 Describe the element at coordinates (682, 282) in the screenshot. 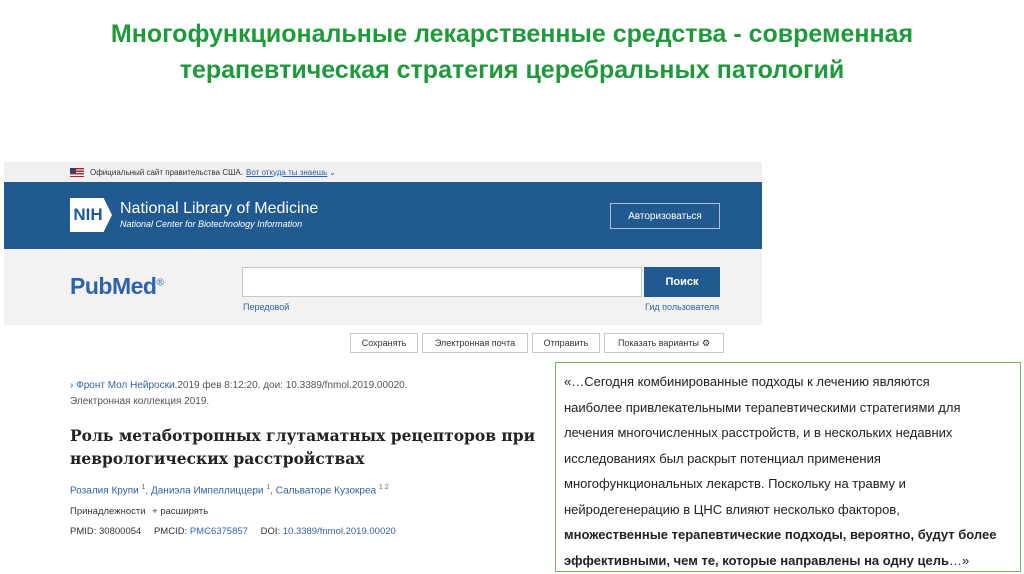

I see `search-button: Поиск` at that location.